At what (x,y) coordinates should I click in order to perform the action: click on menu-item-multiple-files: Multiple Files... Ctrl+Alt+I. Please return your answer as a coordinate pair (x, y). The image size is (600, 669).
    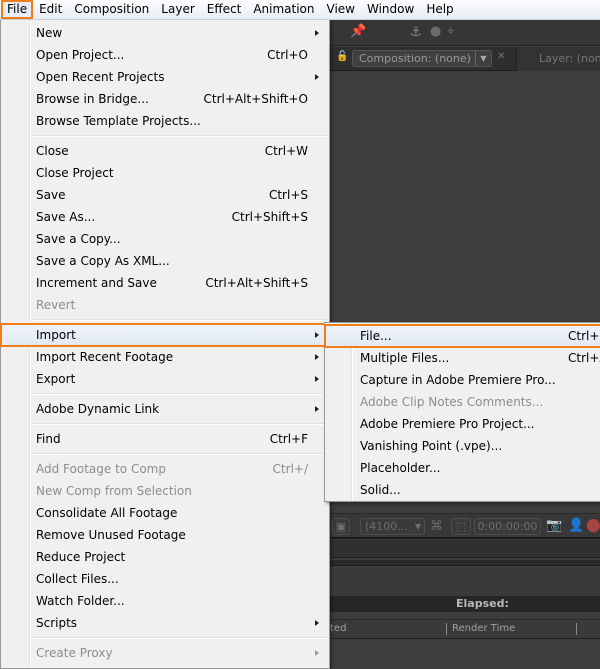
    Looking at the image, I should click on (463, 358).